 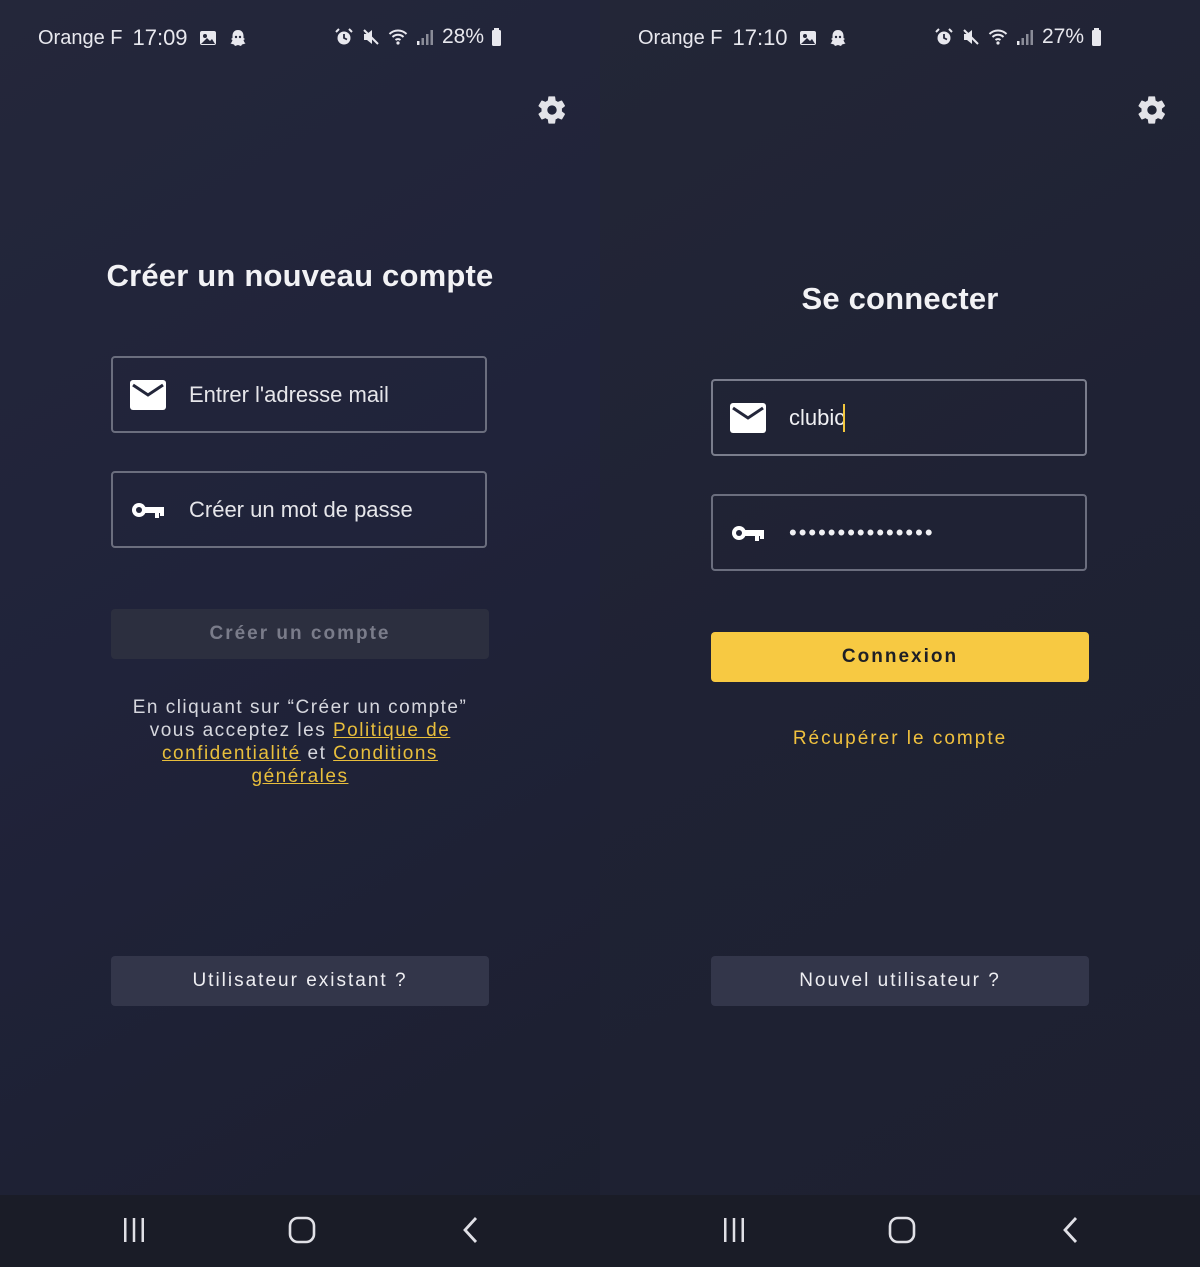 I want to click on email-input: clubic, so click(x=817, y=417).